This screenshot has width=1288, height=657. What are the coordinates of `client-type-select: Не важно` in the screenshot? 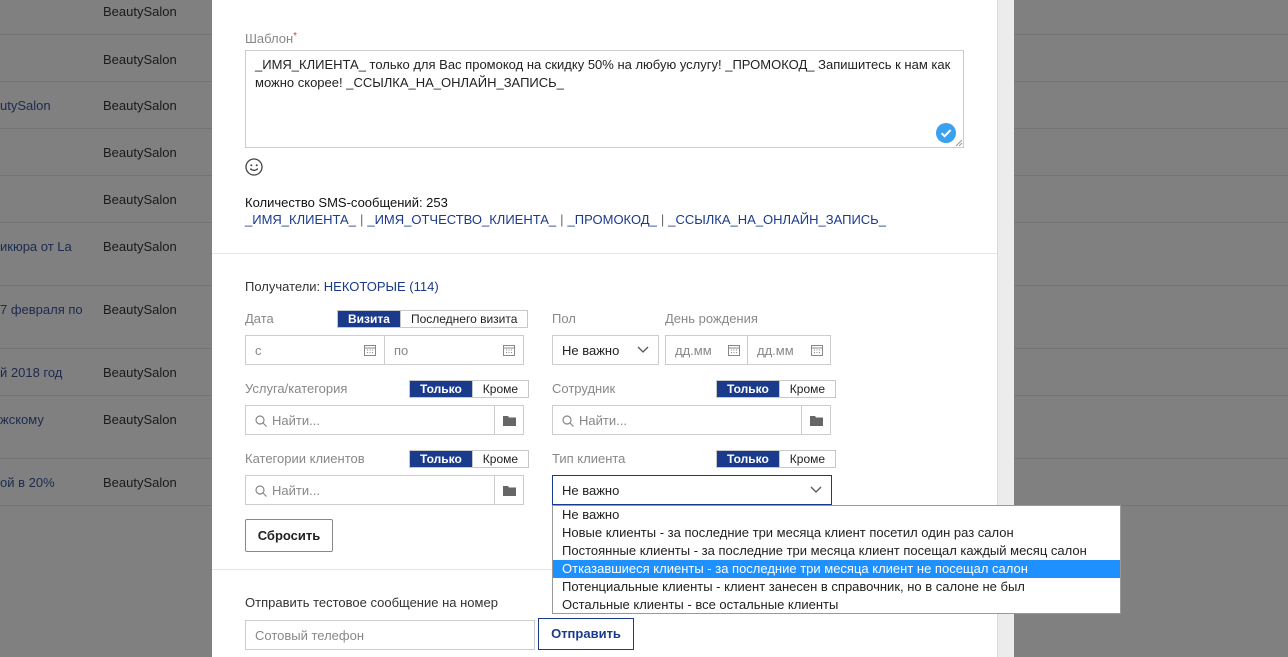 It's located at (692, 490).